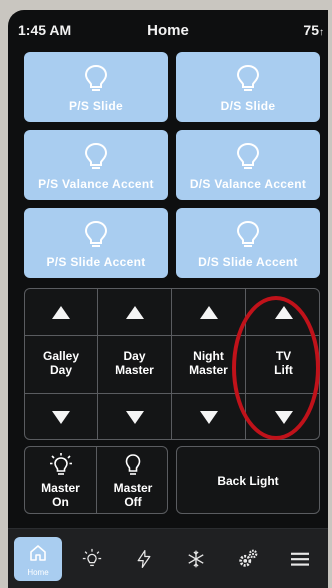  I want to click on nav-settings-button, so click(248, 559).